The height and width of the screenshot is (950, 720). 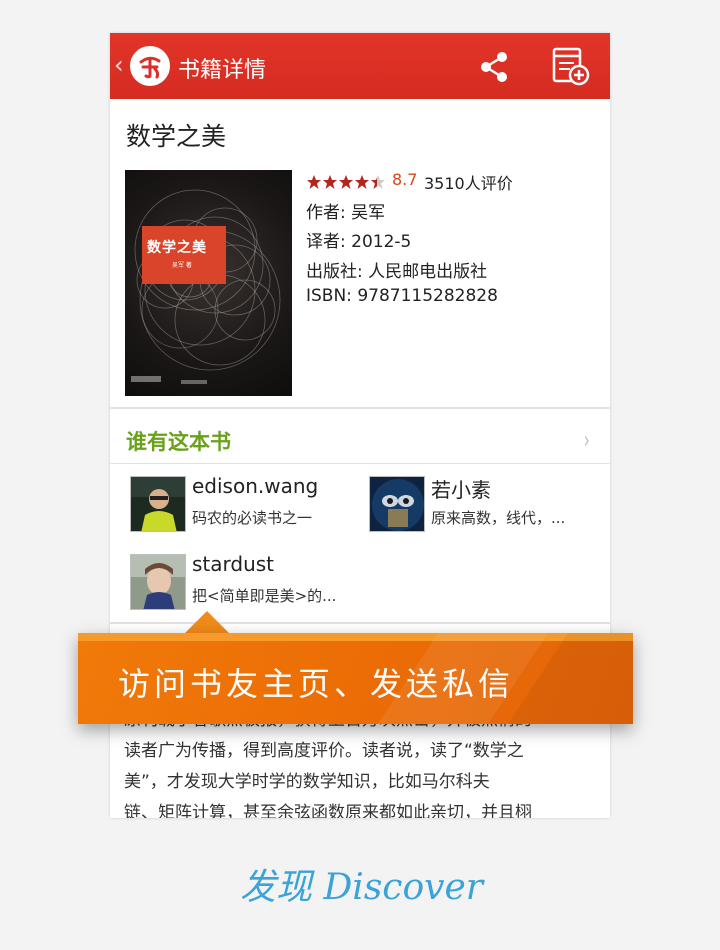 What do you see at coordinates (328, 810) in the screenshot?
I see `description-line: 链、矩阵计算，甚至余弦函数原来都如此亲切，并且栩` at bounding box center [328, 810].